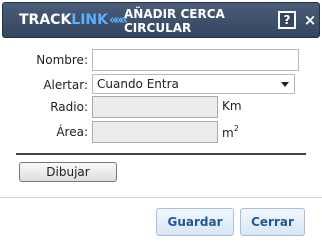 The width and height of the screenshot is (322, 249). I want to click on logo-track-text: TRACK, so click(45, 20).